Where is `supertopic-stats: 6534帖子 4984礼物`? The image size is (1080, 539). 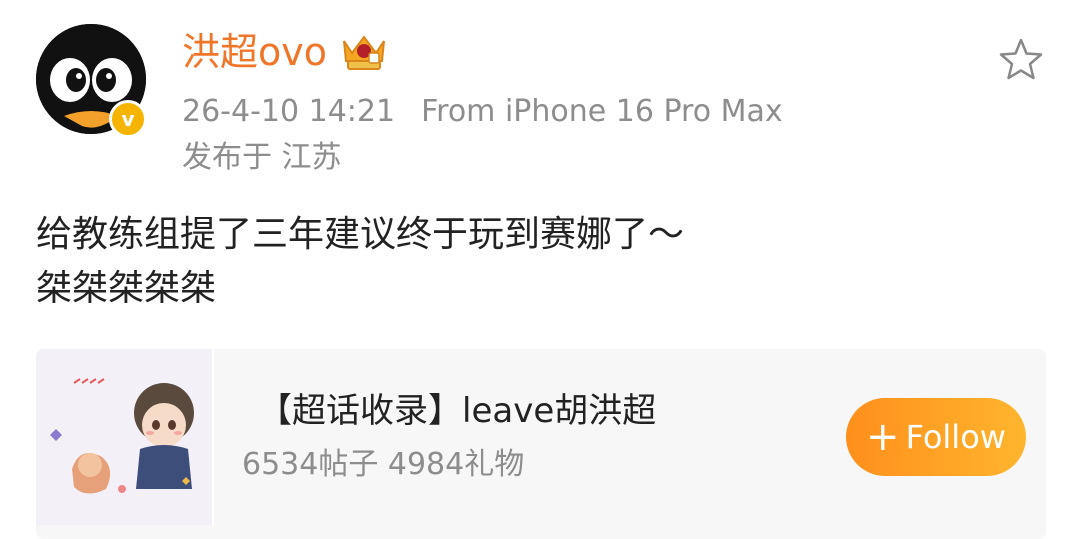
supertopic-stats: 6534帖子 4984礼物 is located at coordinates (383, 464).